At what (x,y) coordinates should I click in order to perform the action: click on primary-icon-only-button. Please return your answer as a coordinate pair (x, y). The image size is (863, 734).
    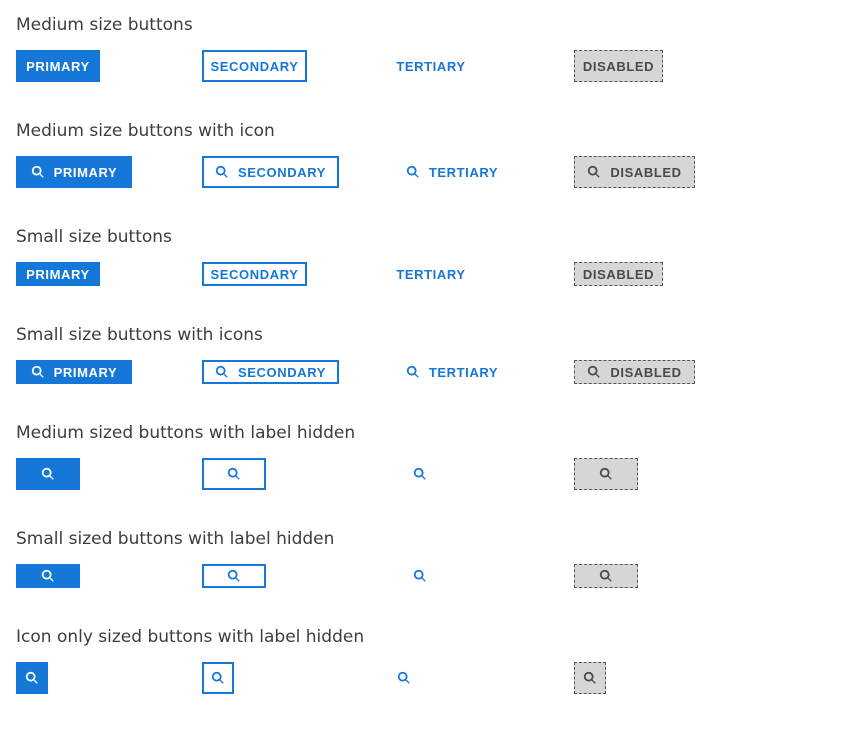
    Looking at the image, I should click on (32, 678).